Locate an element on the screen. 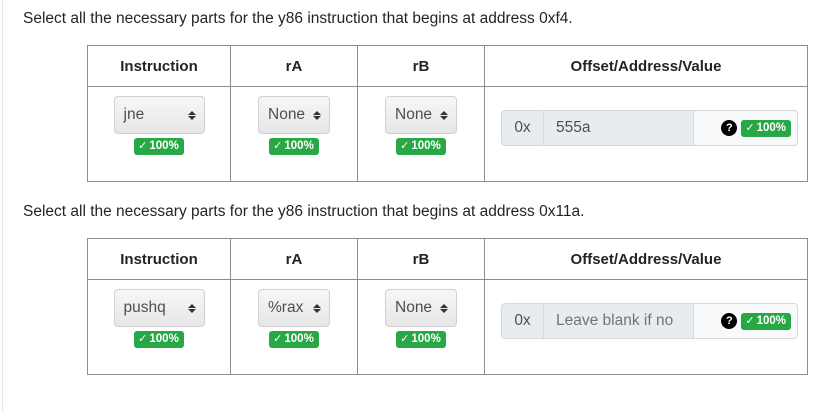  ra-cell: %rax ✓ 100% is located at coordinates (294, 327).